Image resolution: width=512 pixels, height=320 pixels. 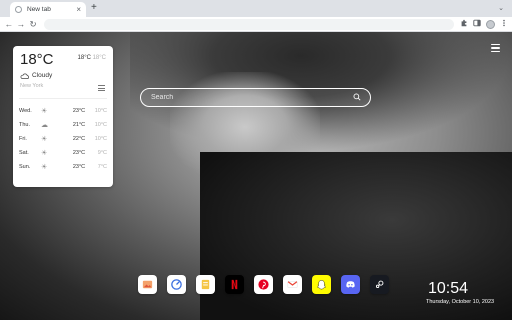 What do you see at coordinates (102, 167) in the screenshot?
I see `forecast-low: 7°C` at bounding box center [102, 167].